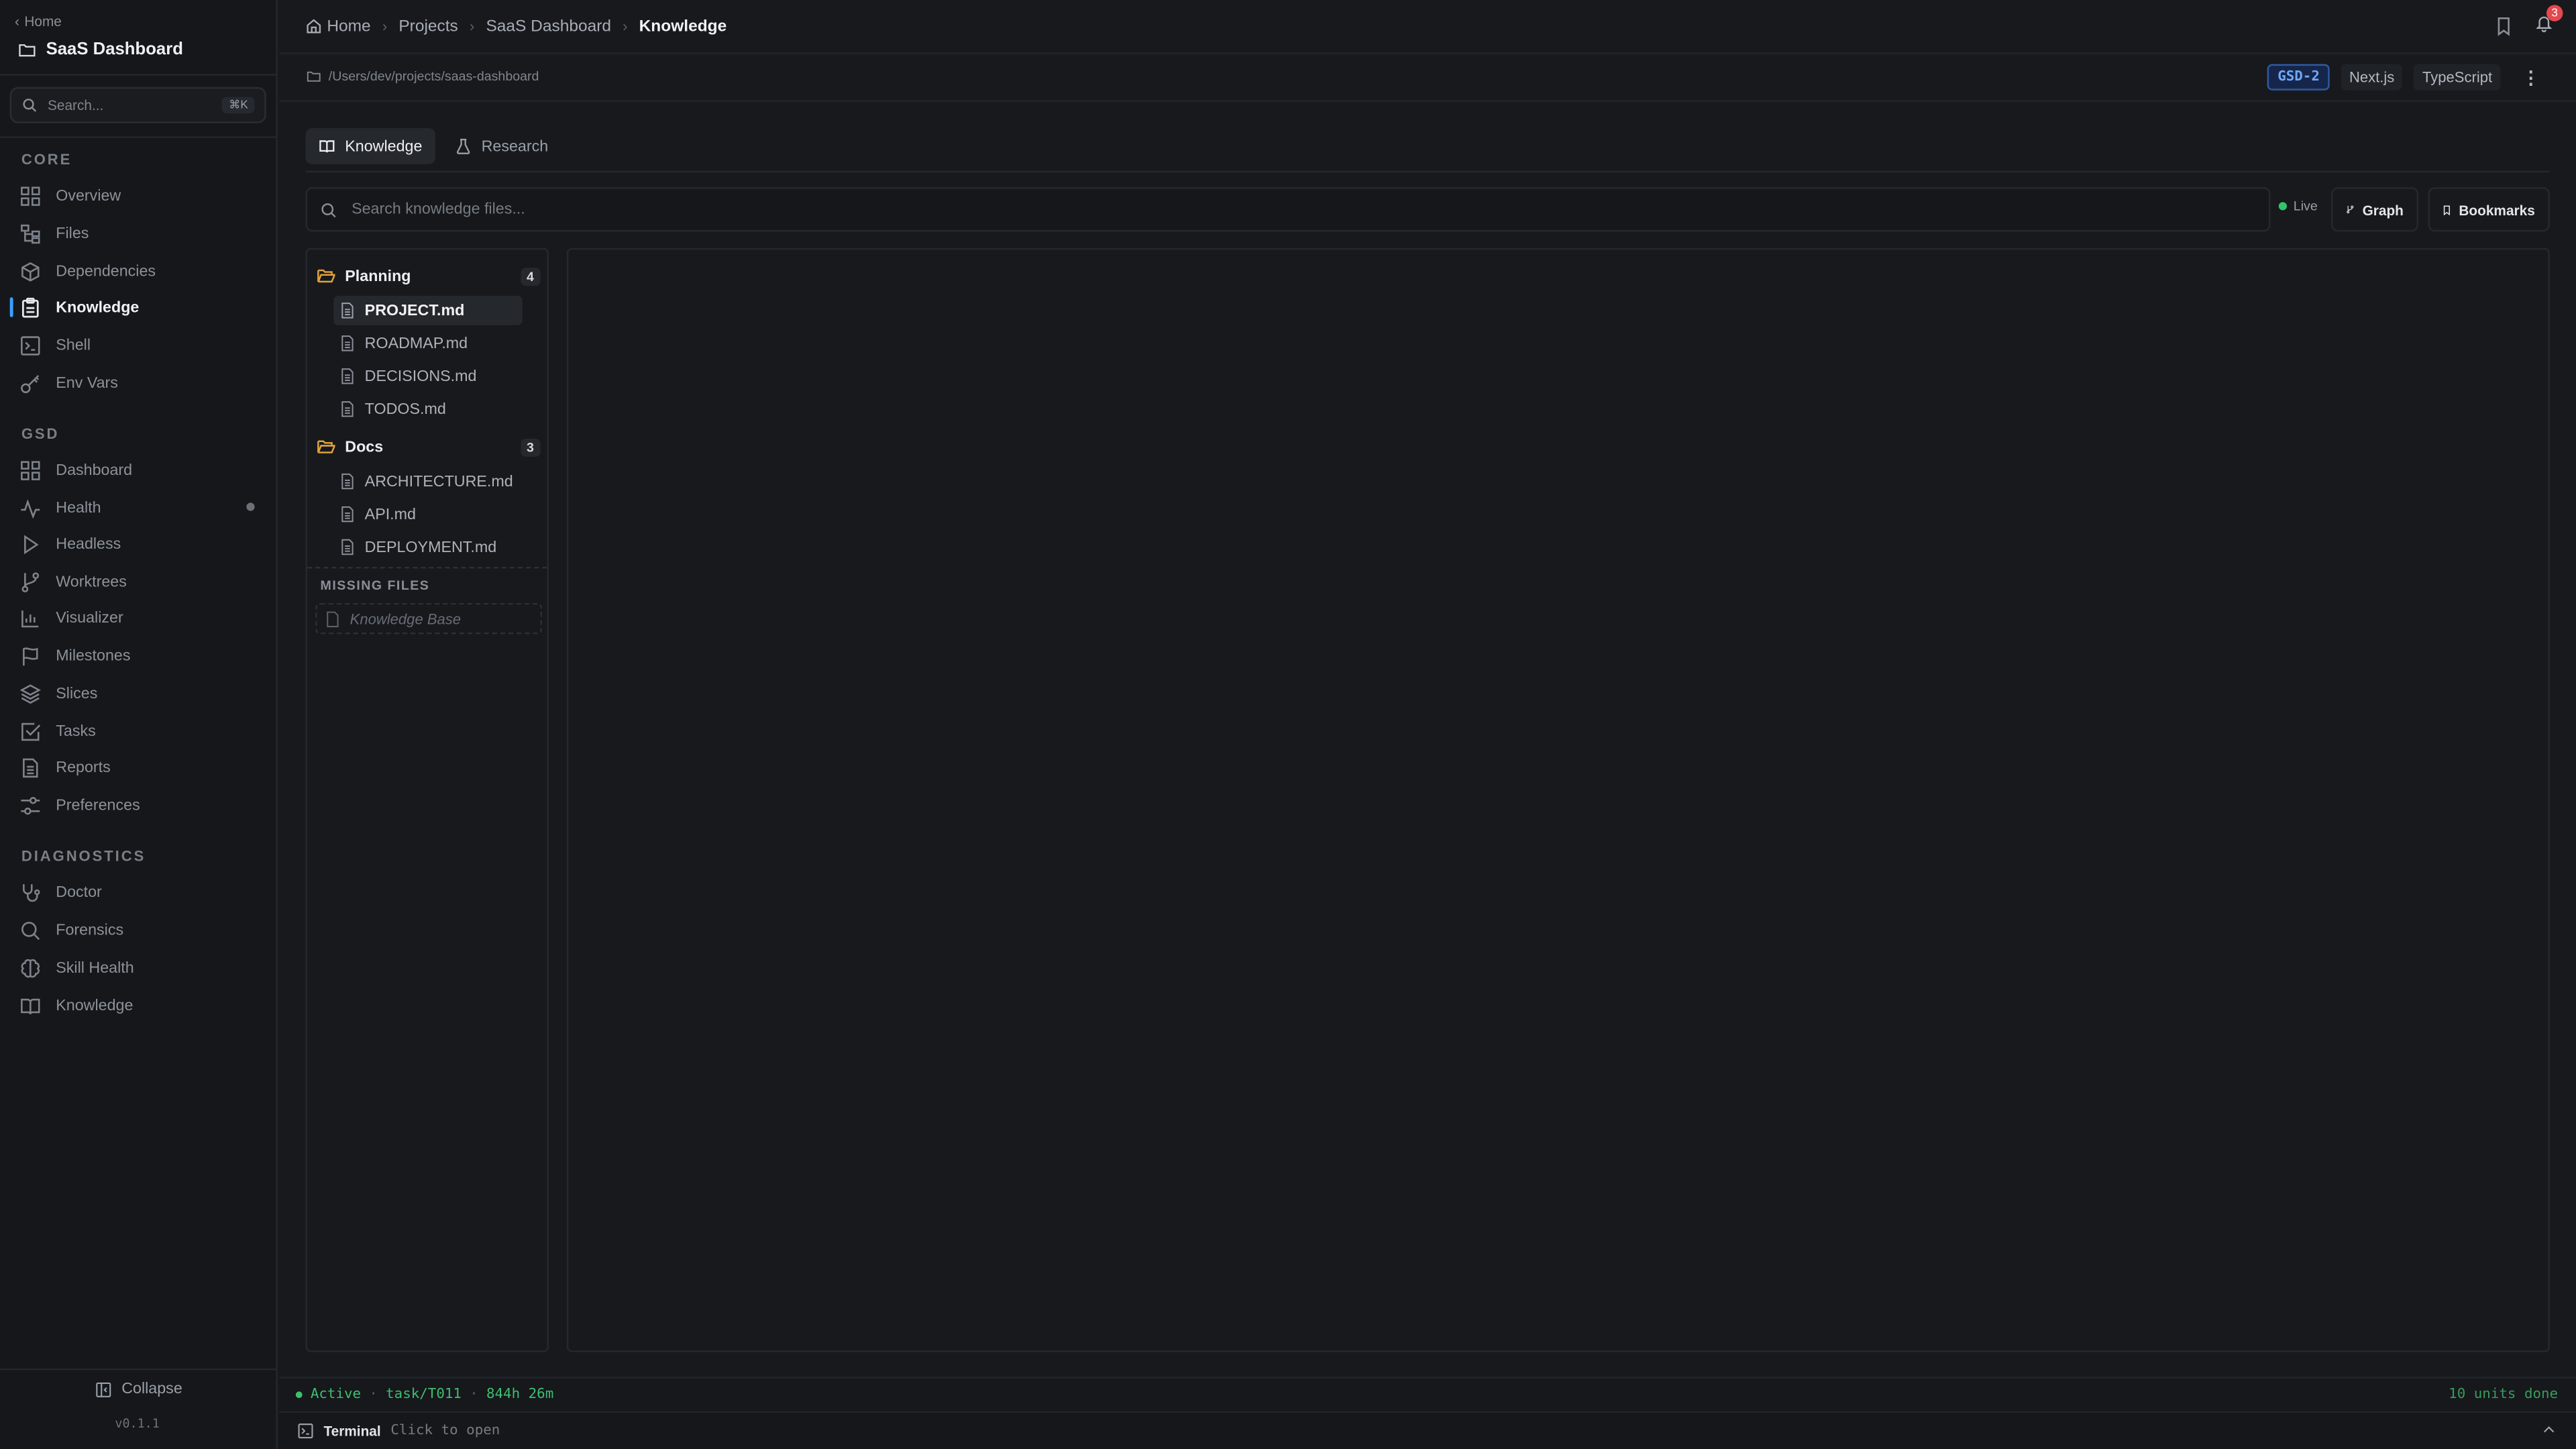 The image size is (2576, 1449). What do you see at coordinates (30, 693) in the screenshot?
I see `layers-icon` at bounding box center [30, 693].